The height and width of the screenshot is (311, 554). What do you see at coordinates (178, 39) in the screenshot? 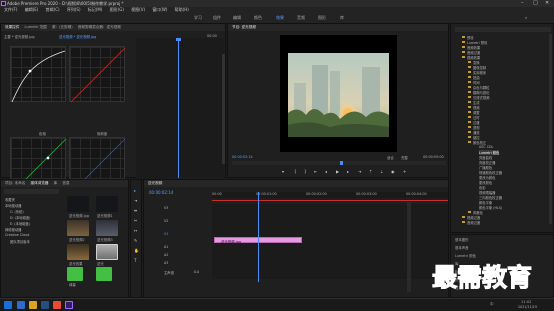
I see `effect-playhead-handle` at bounding box center [178, 39].